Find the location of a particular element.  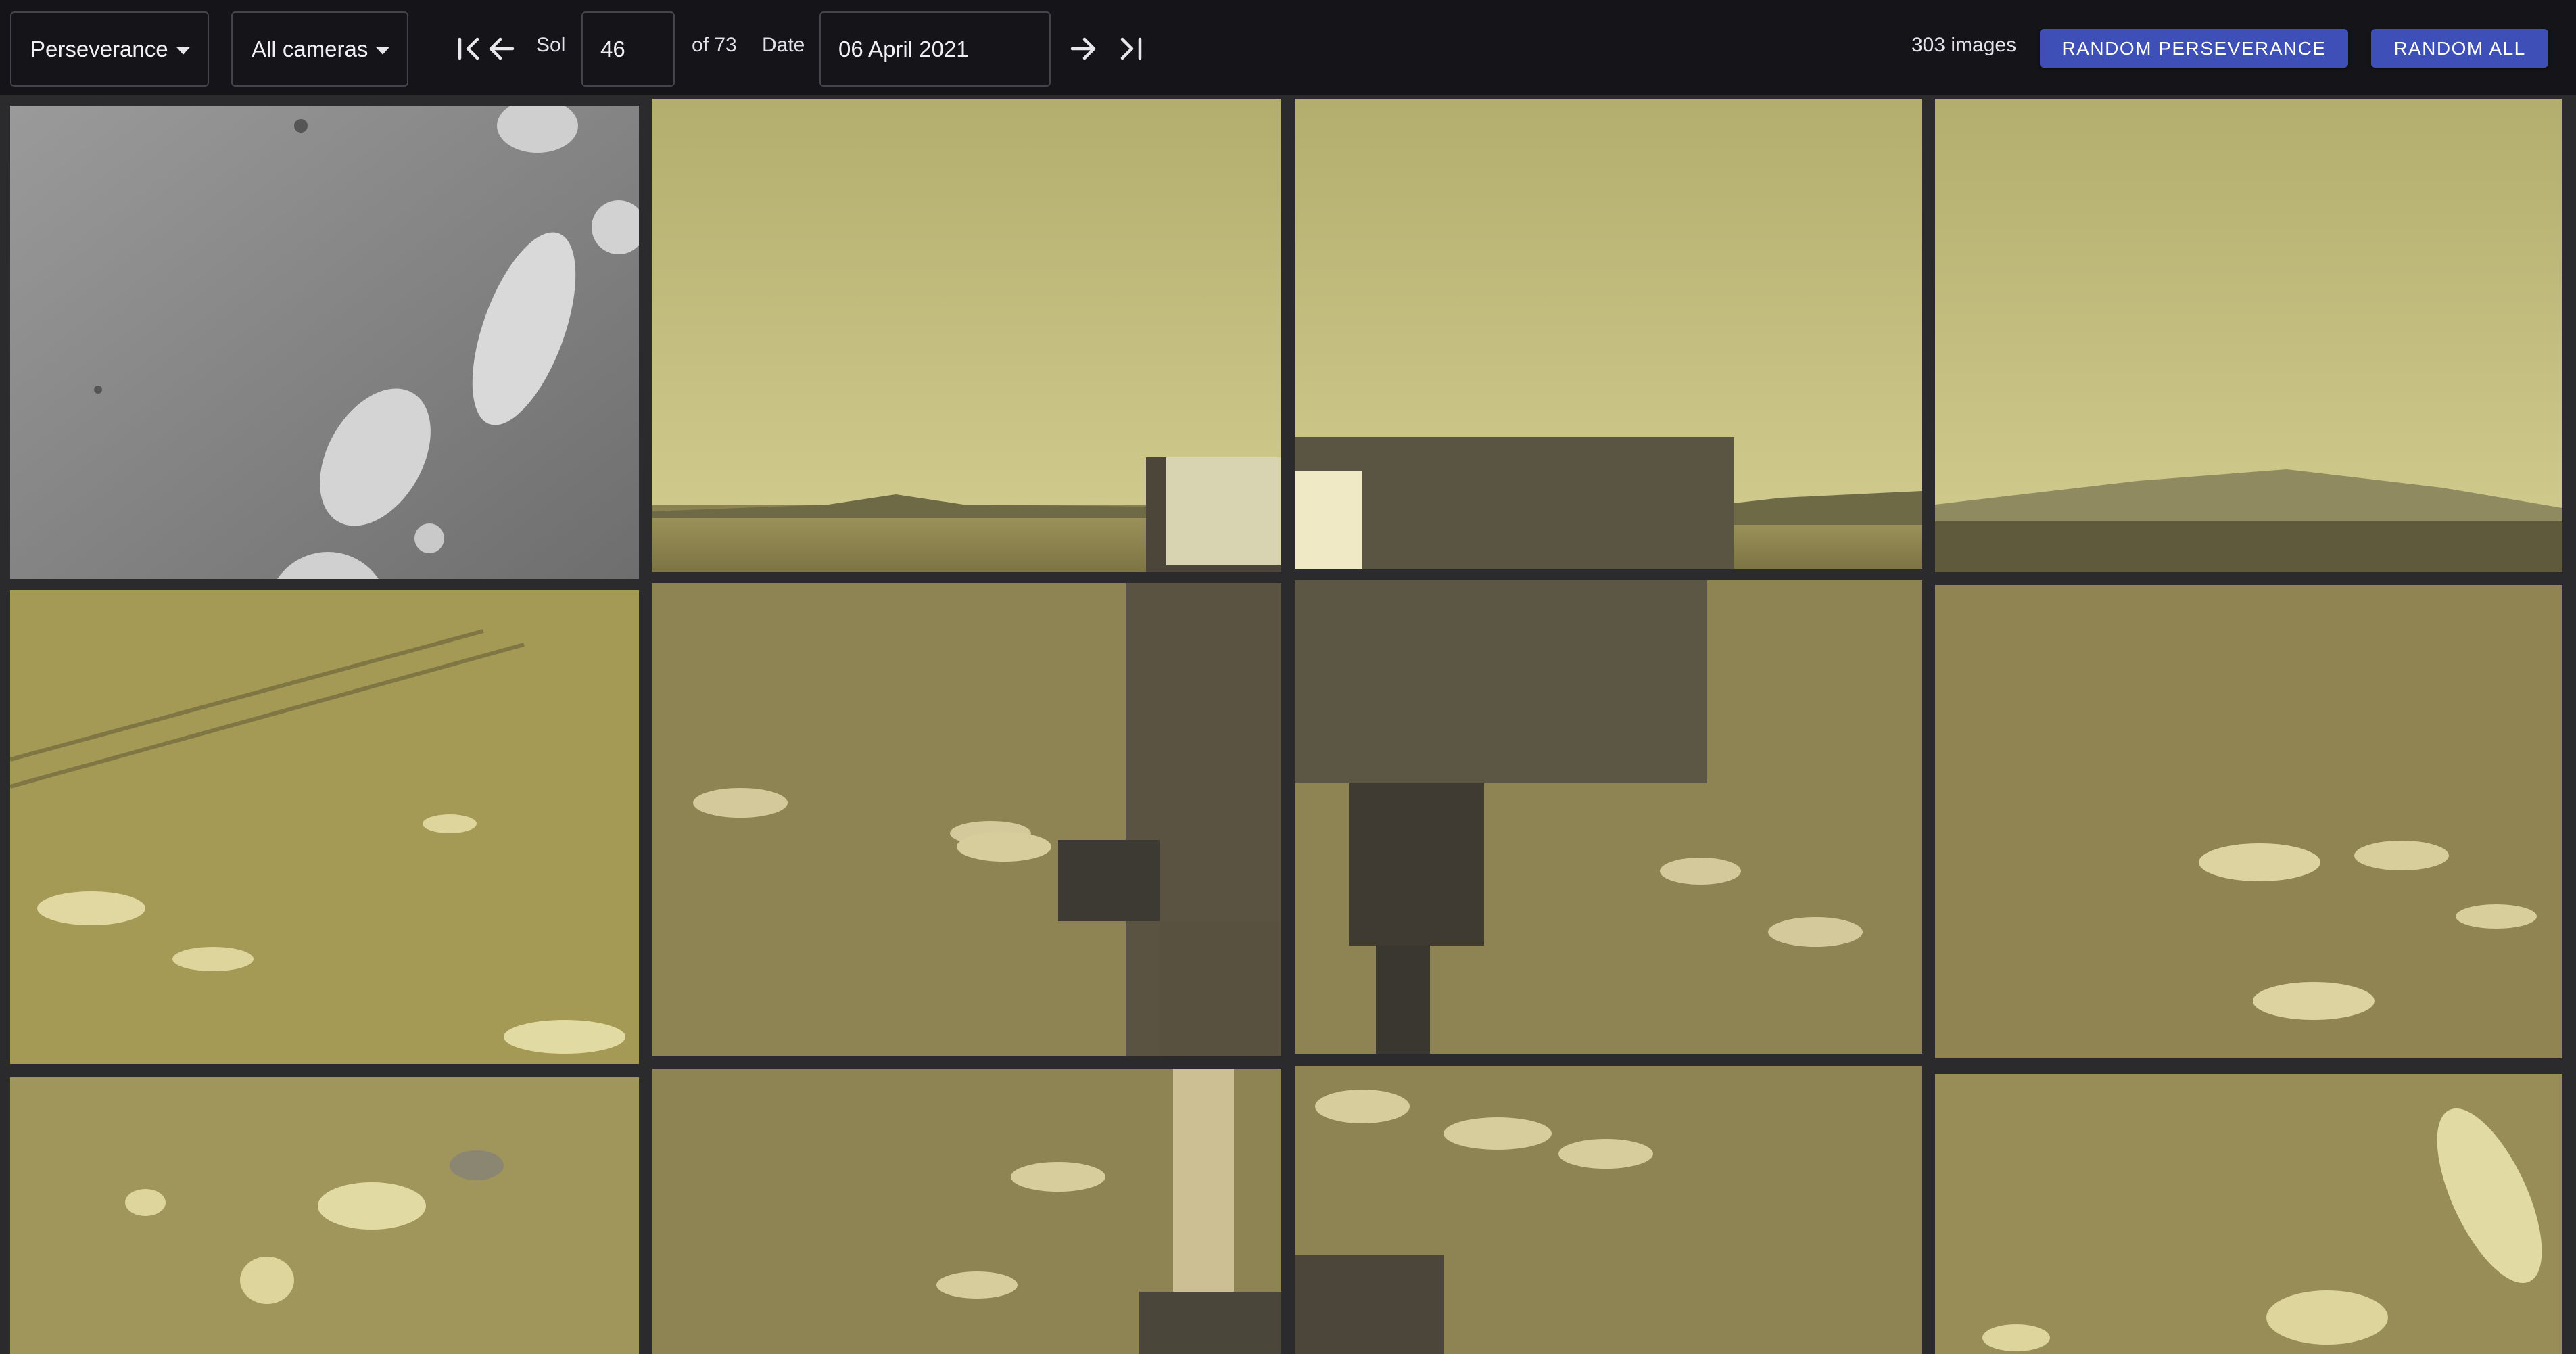

random-perseverance-button: RANDOM PERSEVERANCE is located at coordinates (2194, 48).